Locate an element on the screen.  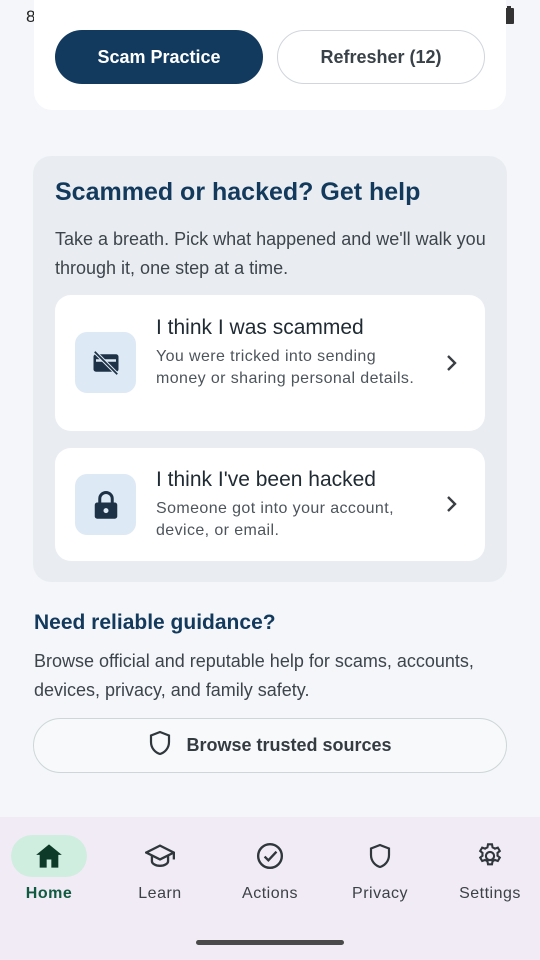
lock-icon is located at coordinates (105, 504).